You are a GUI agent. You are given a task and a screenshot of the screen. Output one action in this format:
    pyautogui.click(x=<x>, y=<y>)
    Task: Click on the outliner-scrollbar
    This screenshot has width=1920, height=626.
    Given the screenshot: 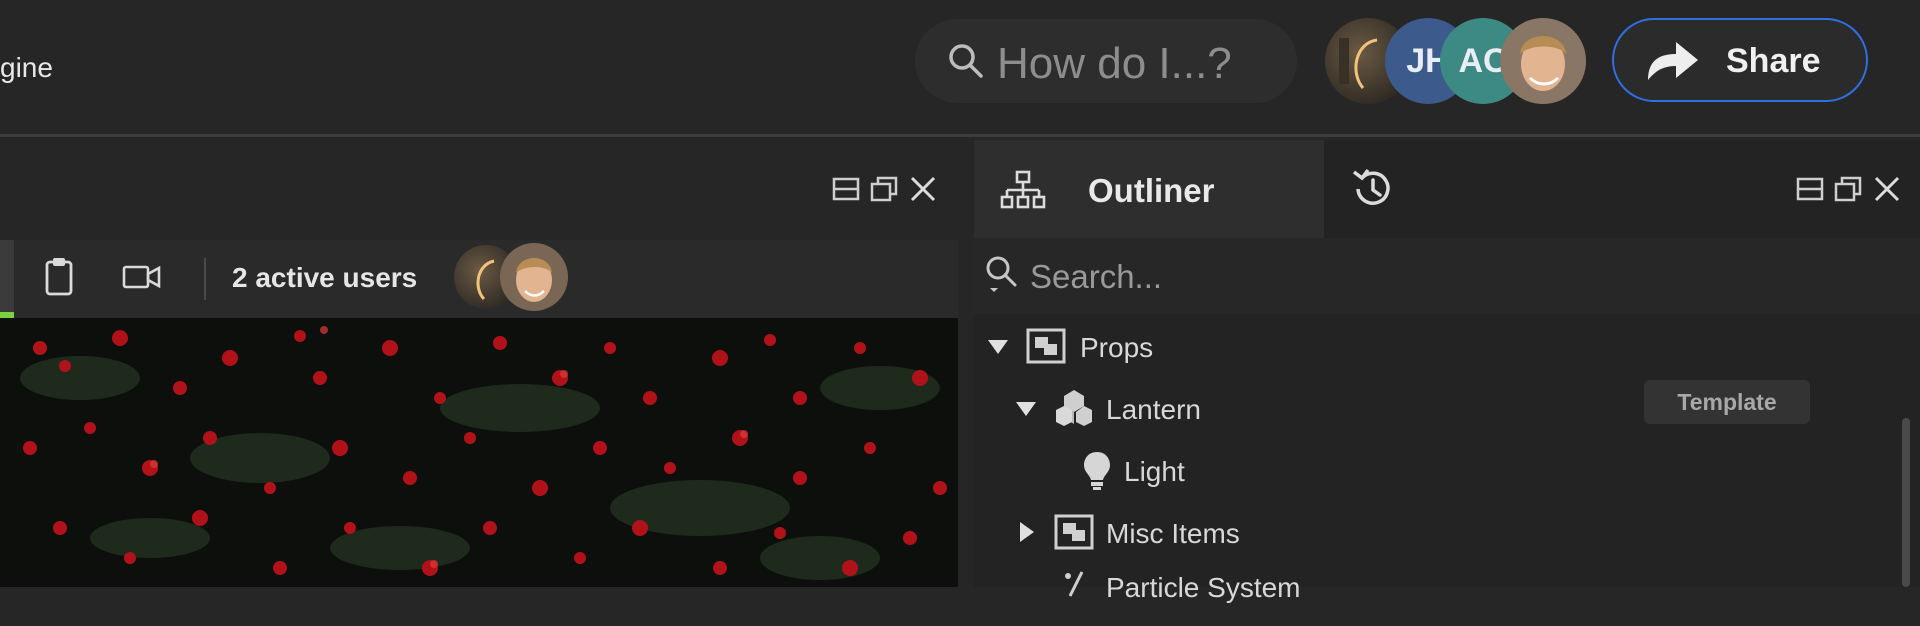 What is the action you would take?
    pyautogui.click(x=1906, y=502)
    